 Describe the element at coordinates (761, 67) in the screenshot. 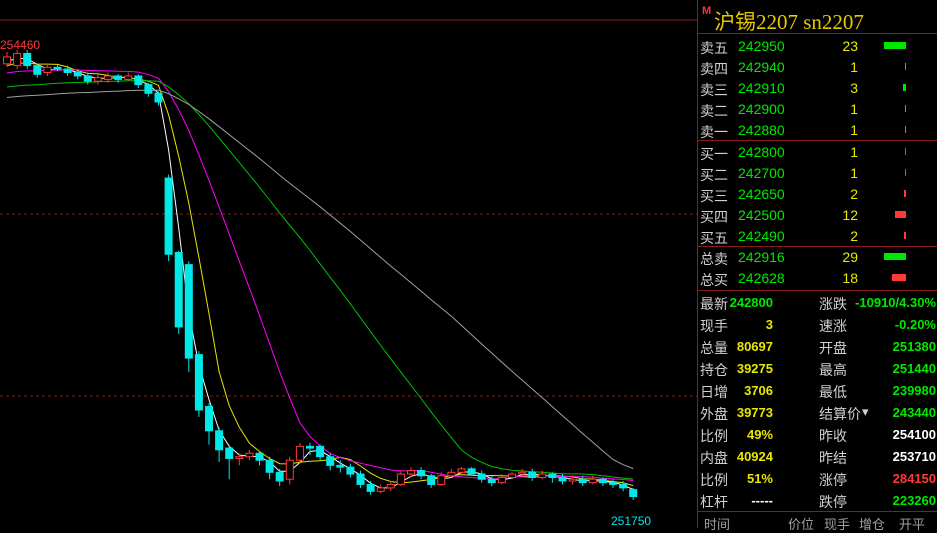

I see `ask-price: 242940` at that location.